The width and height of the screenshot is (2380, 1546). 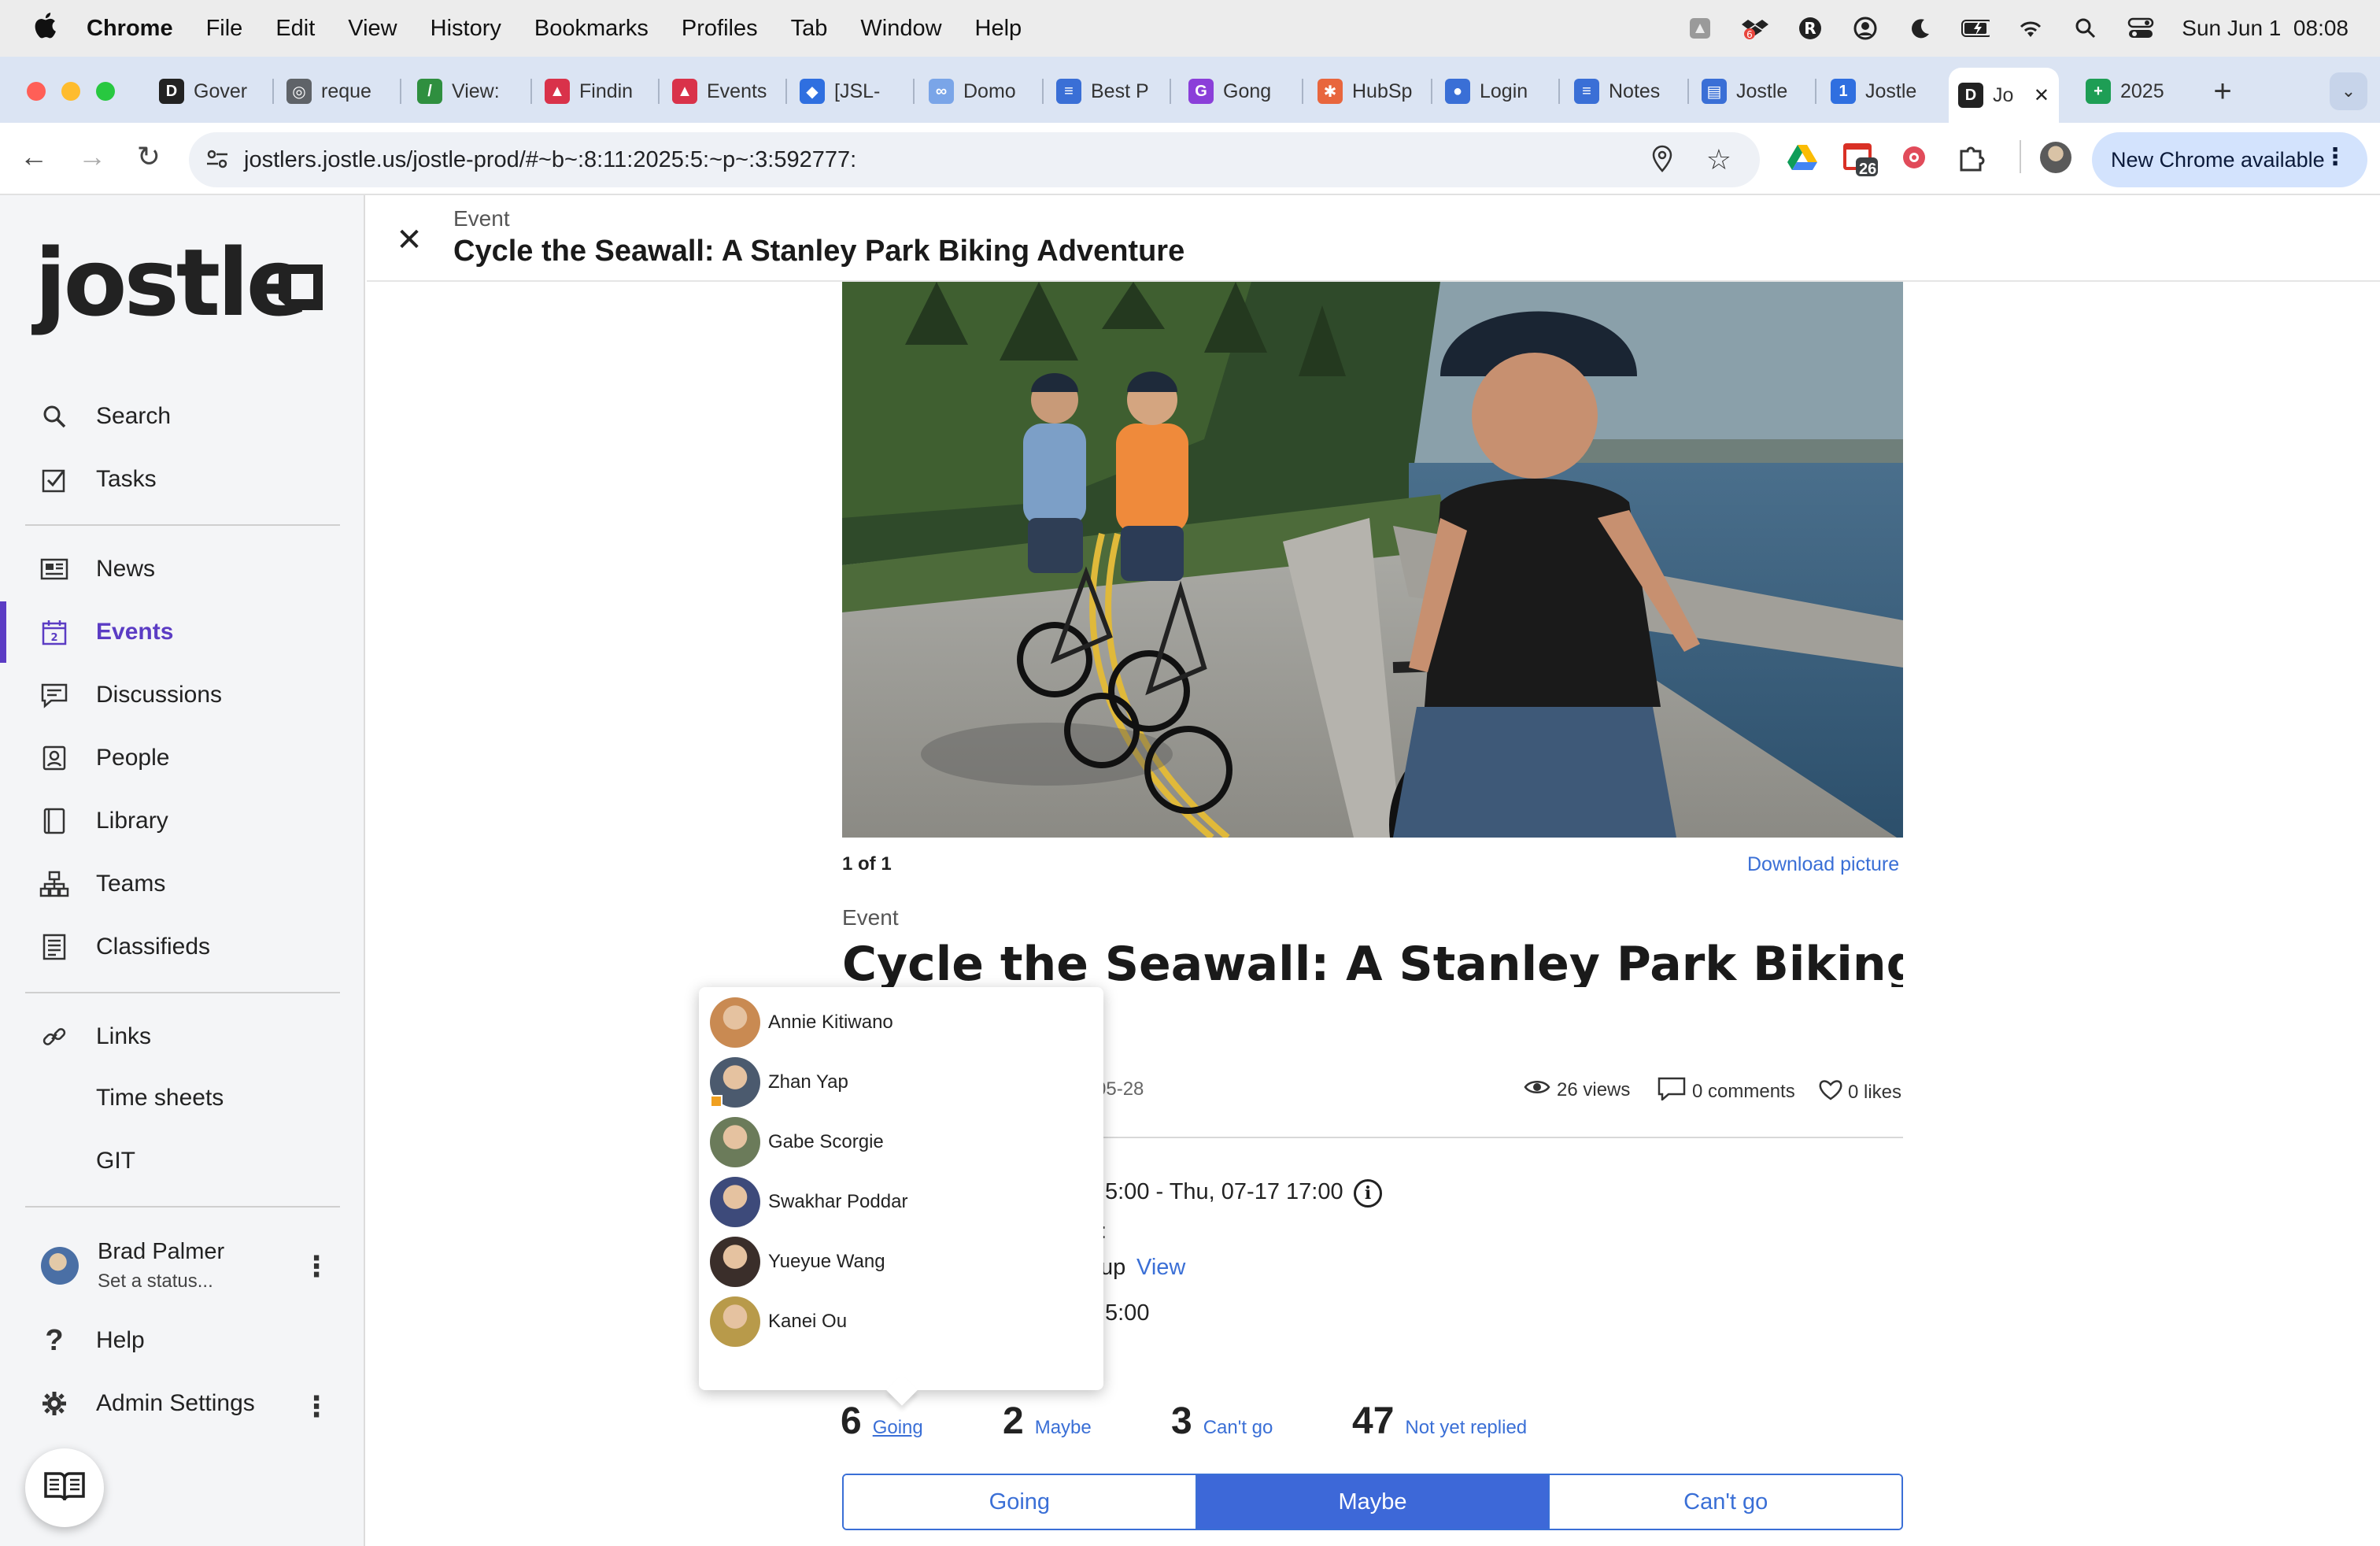 I want to click on user-name: Brad Palmer, so click(x=161, y=1252).